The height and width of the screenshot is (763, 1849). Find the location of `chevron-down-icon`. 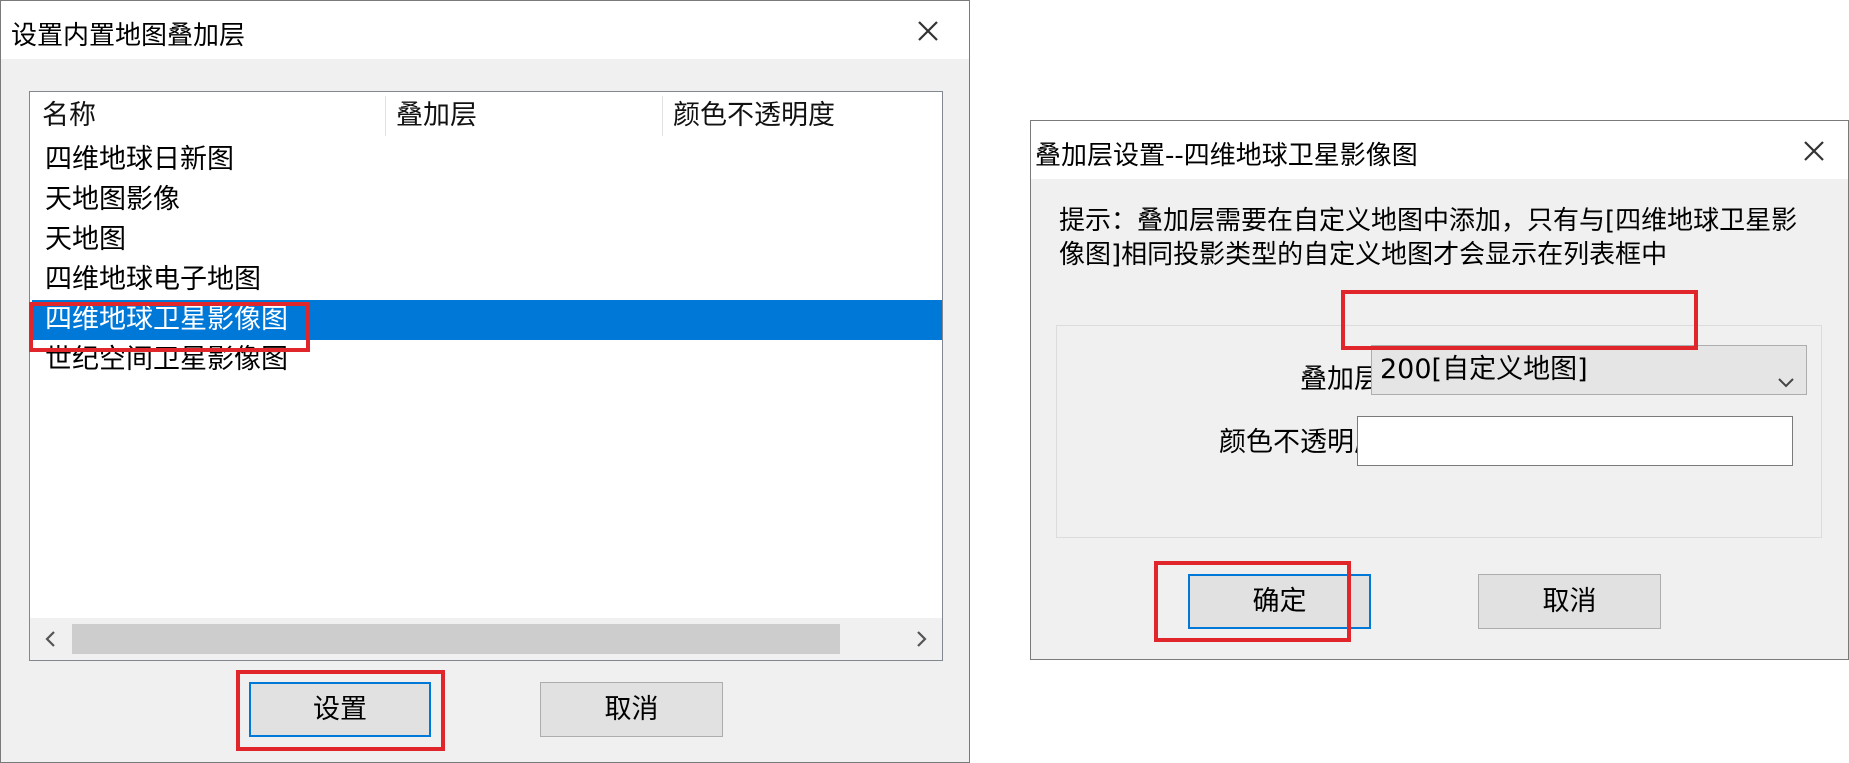

chevron-down-icon is located at coordinates (1786, 374).